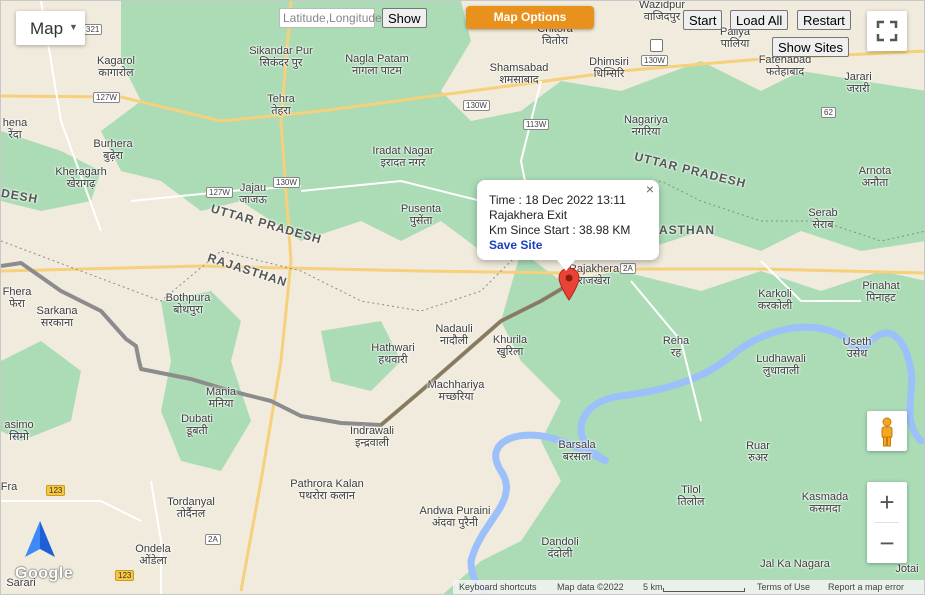 The width and height of the screenshot is (925, 595). I want to click on app-logo-icon, so click(40, 539).